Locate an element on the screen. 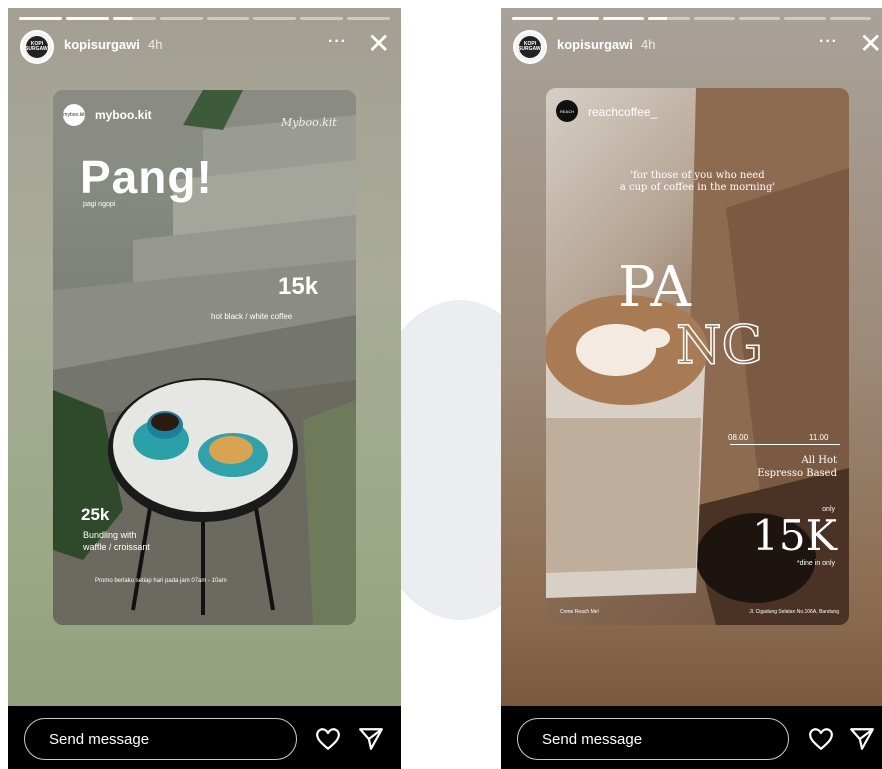 This screenshot has width=882, height=769. headline-top: PA is located at coordinates (654, 287).